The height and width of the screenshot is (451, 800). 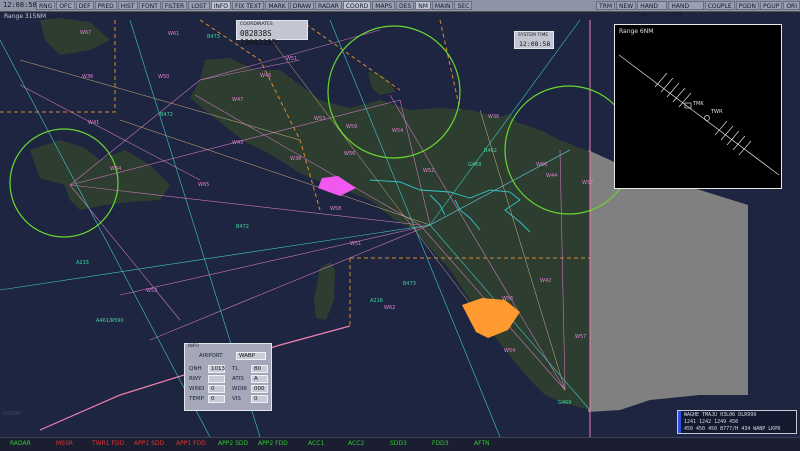 I want to click on left-lost-button: LOST, so click(x=199, y=5).